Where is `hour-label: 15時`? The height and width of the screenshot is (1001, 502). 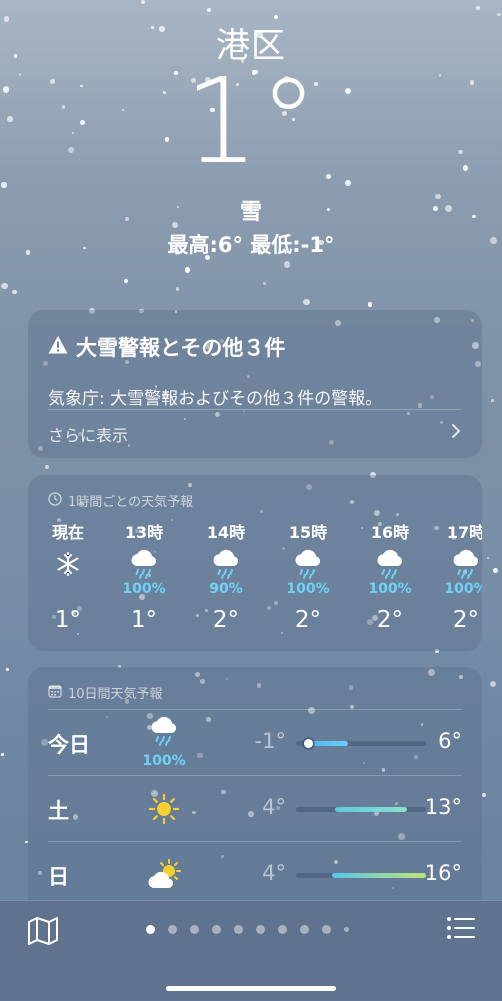
hour-label: 15時 is located at coordinates (308, 532).